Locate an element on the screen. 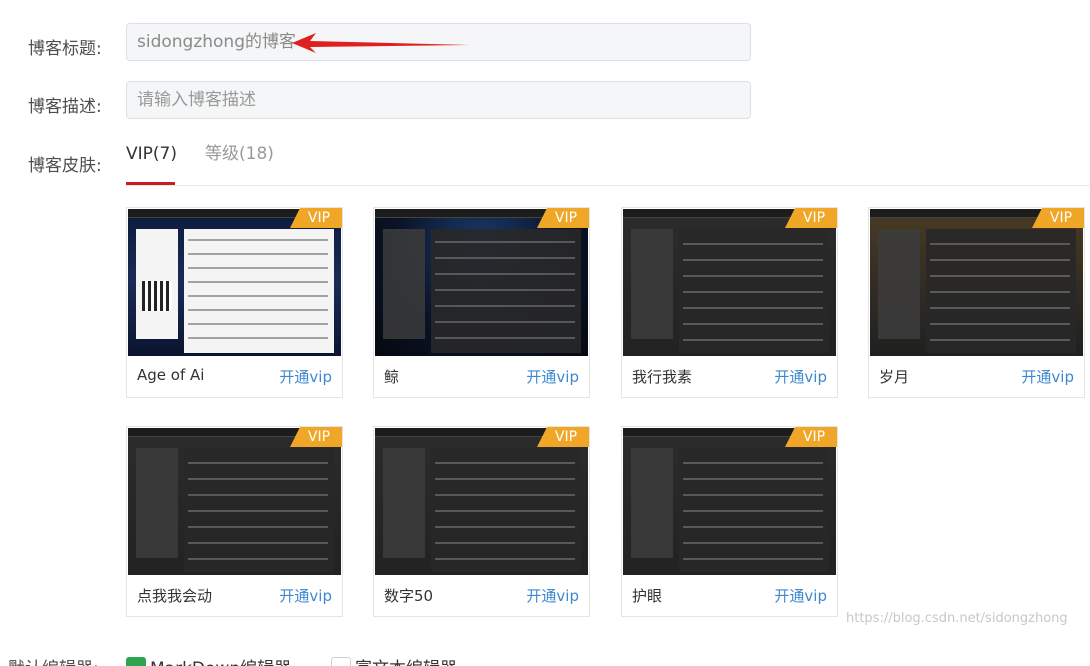  markdown-editor-checkbox is located at coordinates (136, 661).